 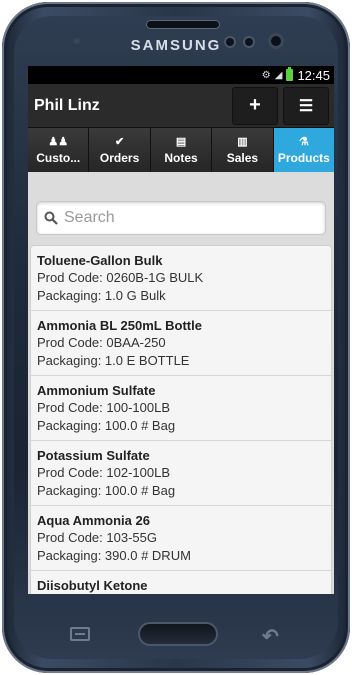 What do you see at coordinates (113, 360) in the screenshot?
I see `product-packaging: Packaging: 1.0 E BOTTLE` at bounding box center [113, 360].